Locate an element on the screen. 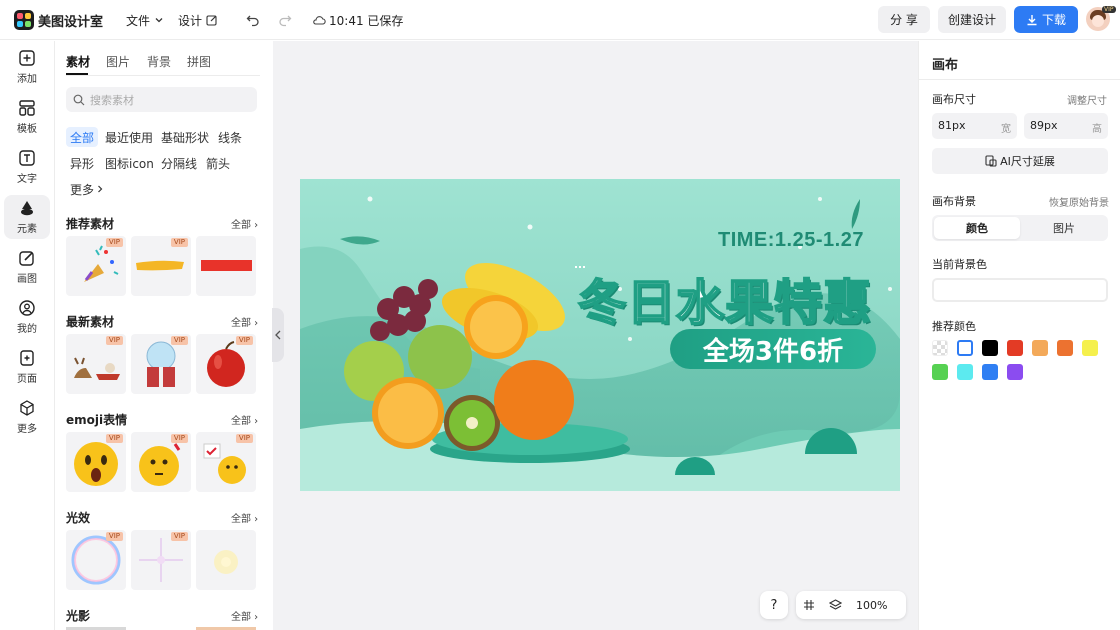  chevron-left-icon is located at coordinates (278, 335).